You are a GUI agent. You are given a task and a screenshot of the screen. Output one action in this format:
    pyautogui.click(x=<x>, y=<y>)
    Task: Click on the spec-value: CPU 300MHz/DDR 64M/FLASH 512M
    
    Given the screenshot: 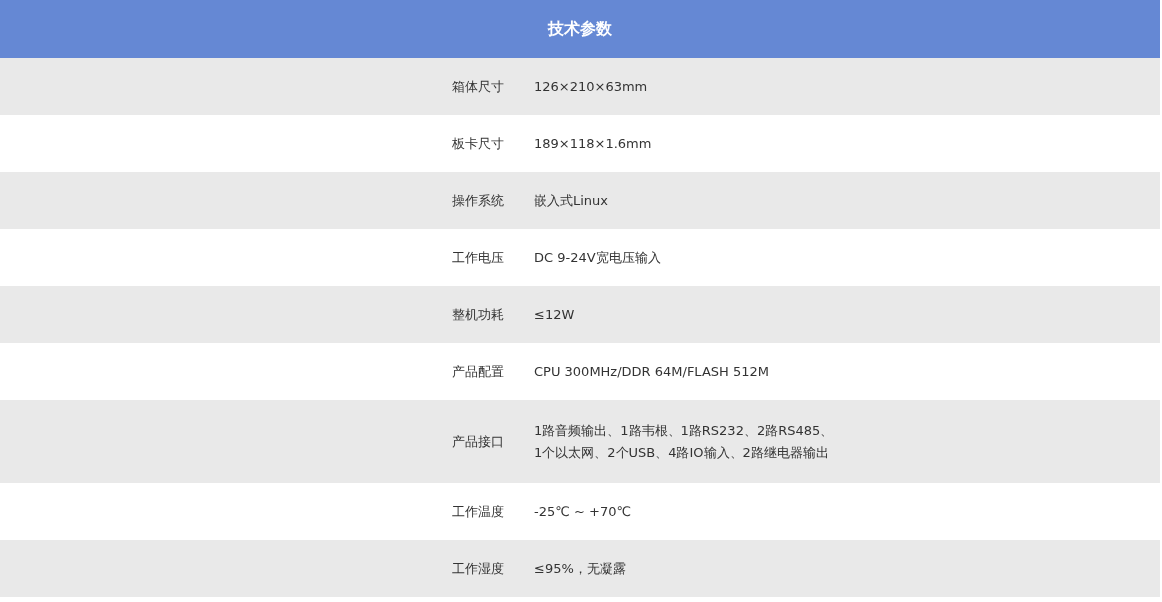 What is the action you would take?
    pyautogui.click(x=652, y=371)
    